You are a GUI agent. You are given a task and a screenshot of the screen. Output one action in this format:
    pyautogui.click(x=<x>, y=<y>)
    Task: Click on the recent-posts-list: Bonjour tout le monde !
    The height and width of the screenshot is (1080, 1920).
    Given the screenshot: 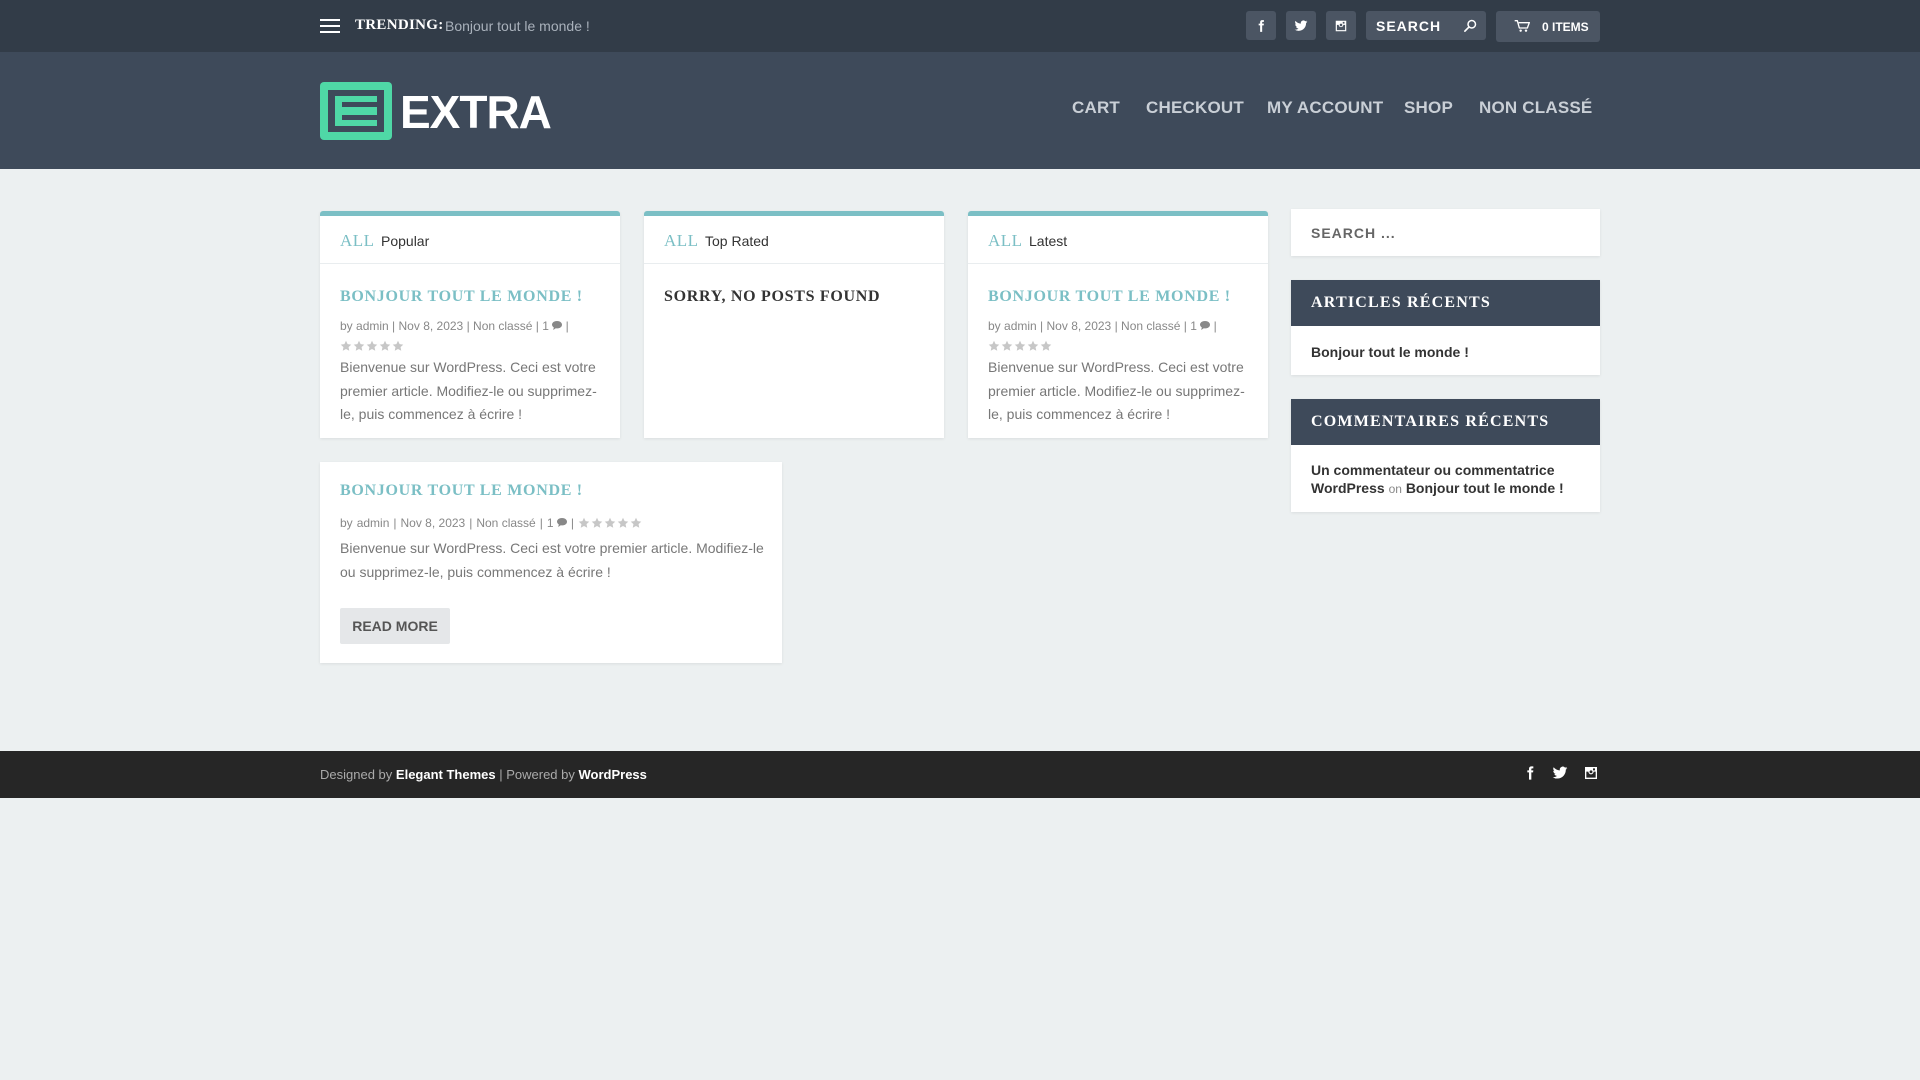 What is the action you would take?
    pyautogui.click(x=1445, y=351)
    